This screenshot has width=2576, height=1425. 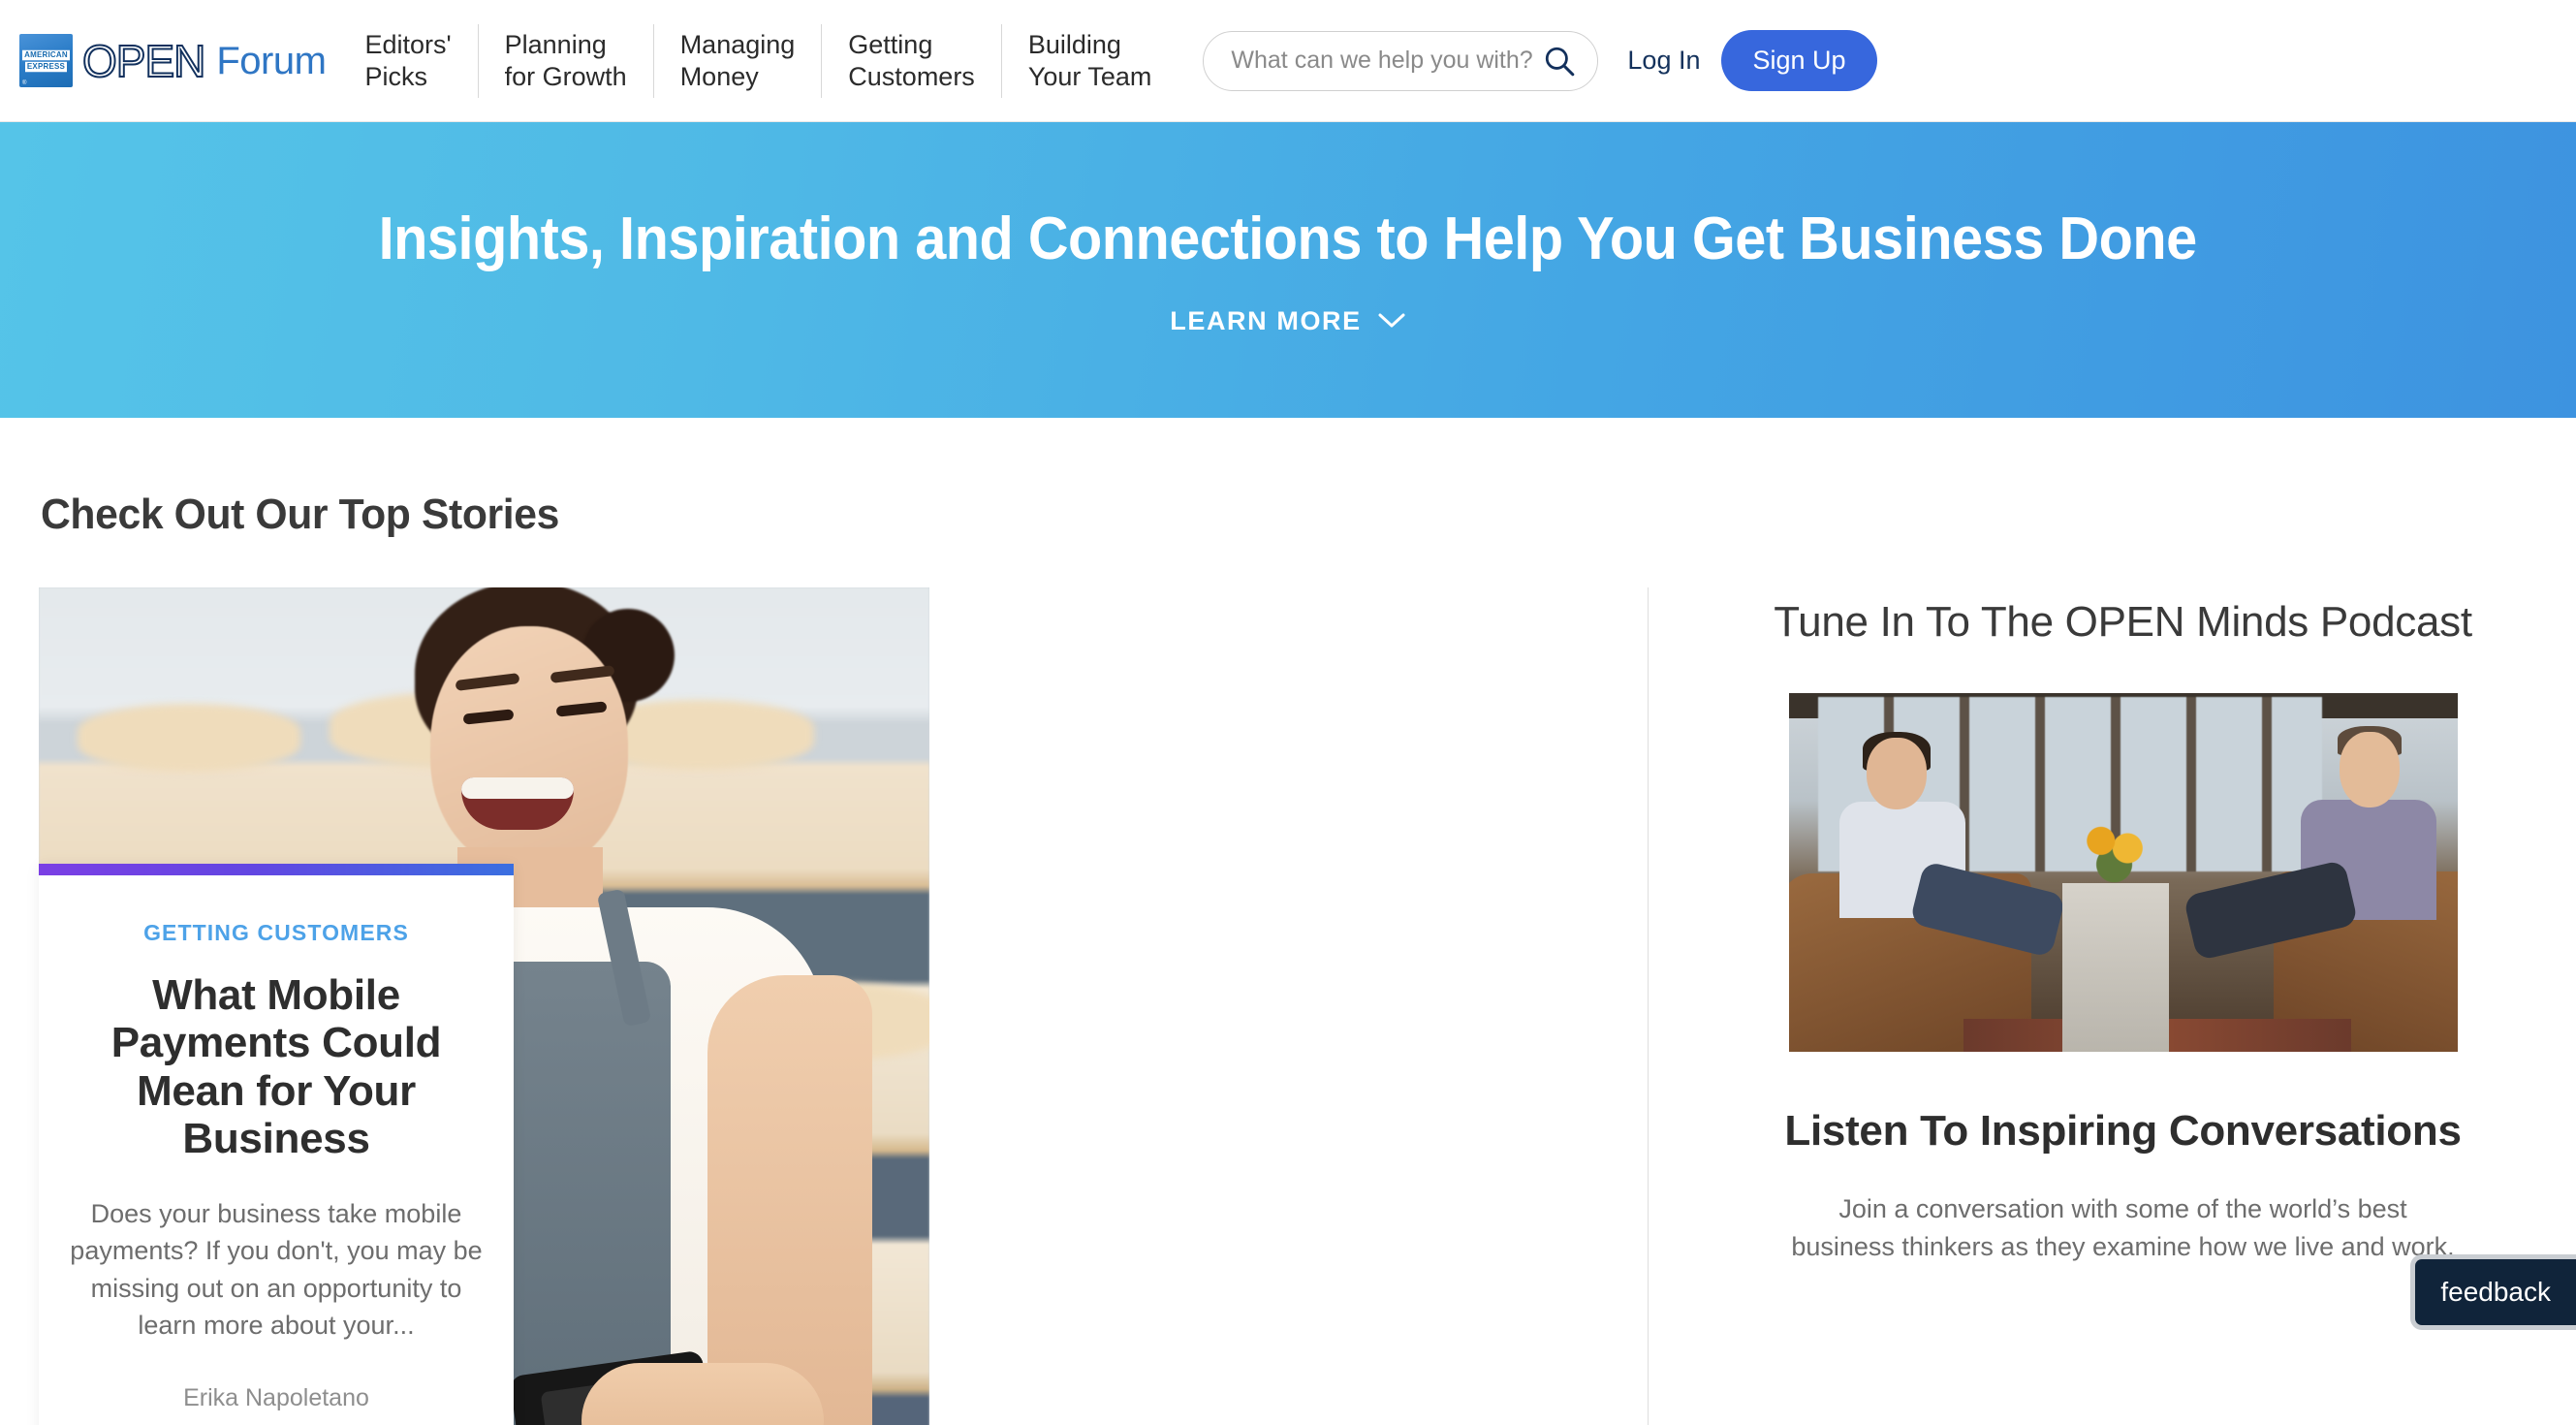 I want to click on search-input, so click(x=1387, y=61).